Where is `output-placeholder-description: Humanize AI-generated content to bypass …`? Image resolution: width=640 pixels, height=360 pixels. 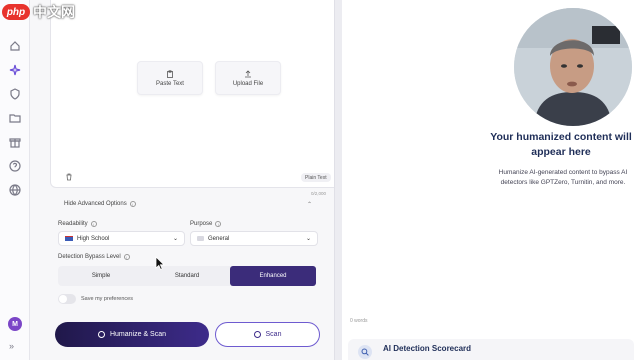 output-placeholder-description: Humanize AI-generated content to bypass … is located at coordinates (563, 177).